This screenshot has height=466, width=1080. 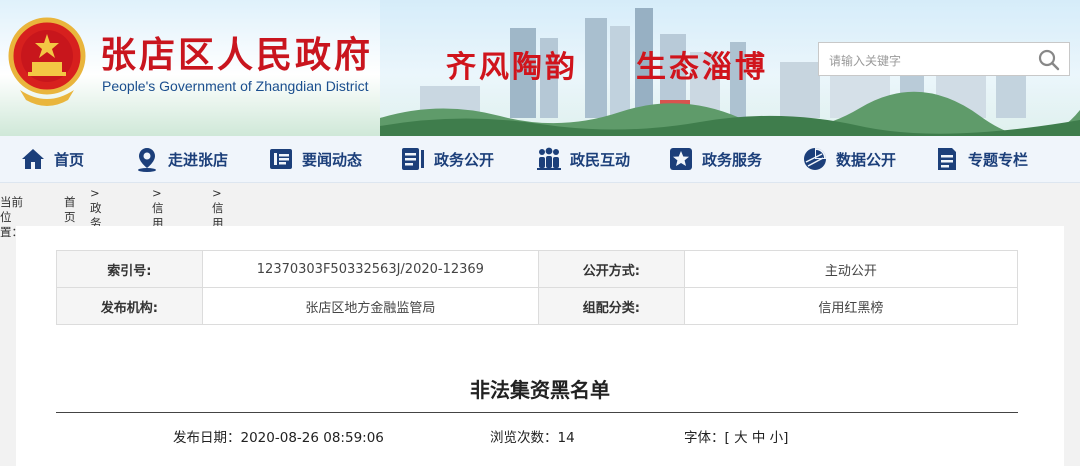 What do you see at coordinates (741, 438) in the screenshot?
I see `font-size-large-button: 大` at bounding box center [741, 438].